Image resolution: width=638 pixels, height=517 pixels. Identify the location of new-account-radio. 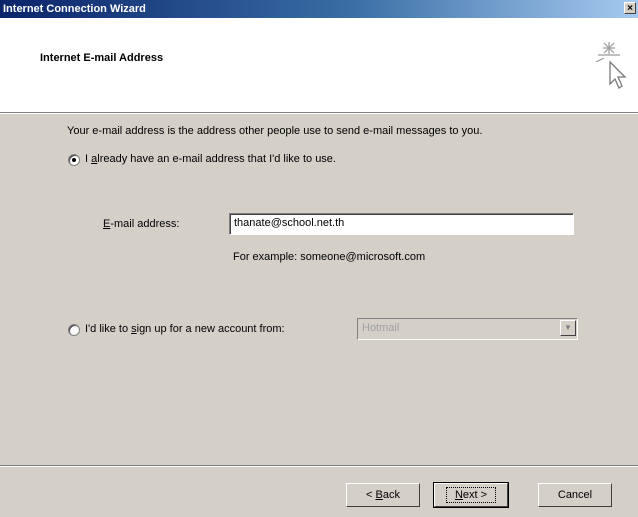
(74, 330).